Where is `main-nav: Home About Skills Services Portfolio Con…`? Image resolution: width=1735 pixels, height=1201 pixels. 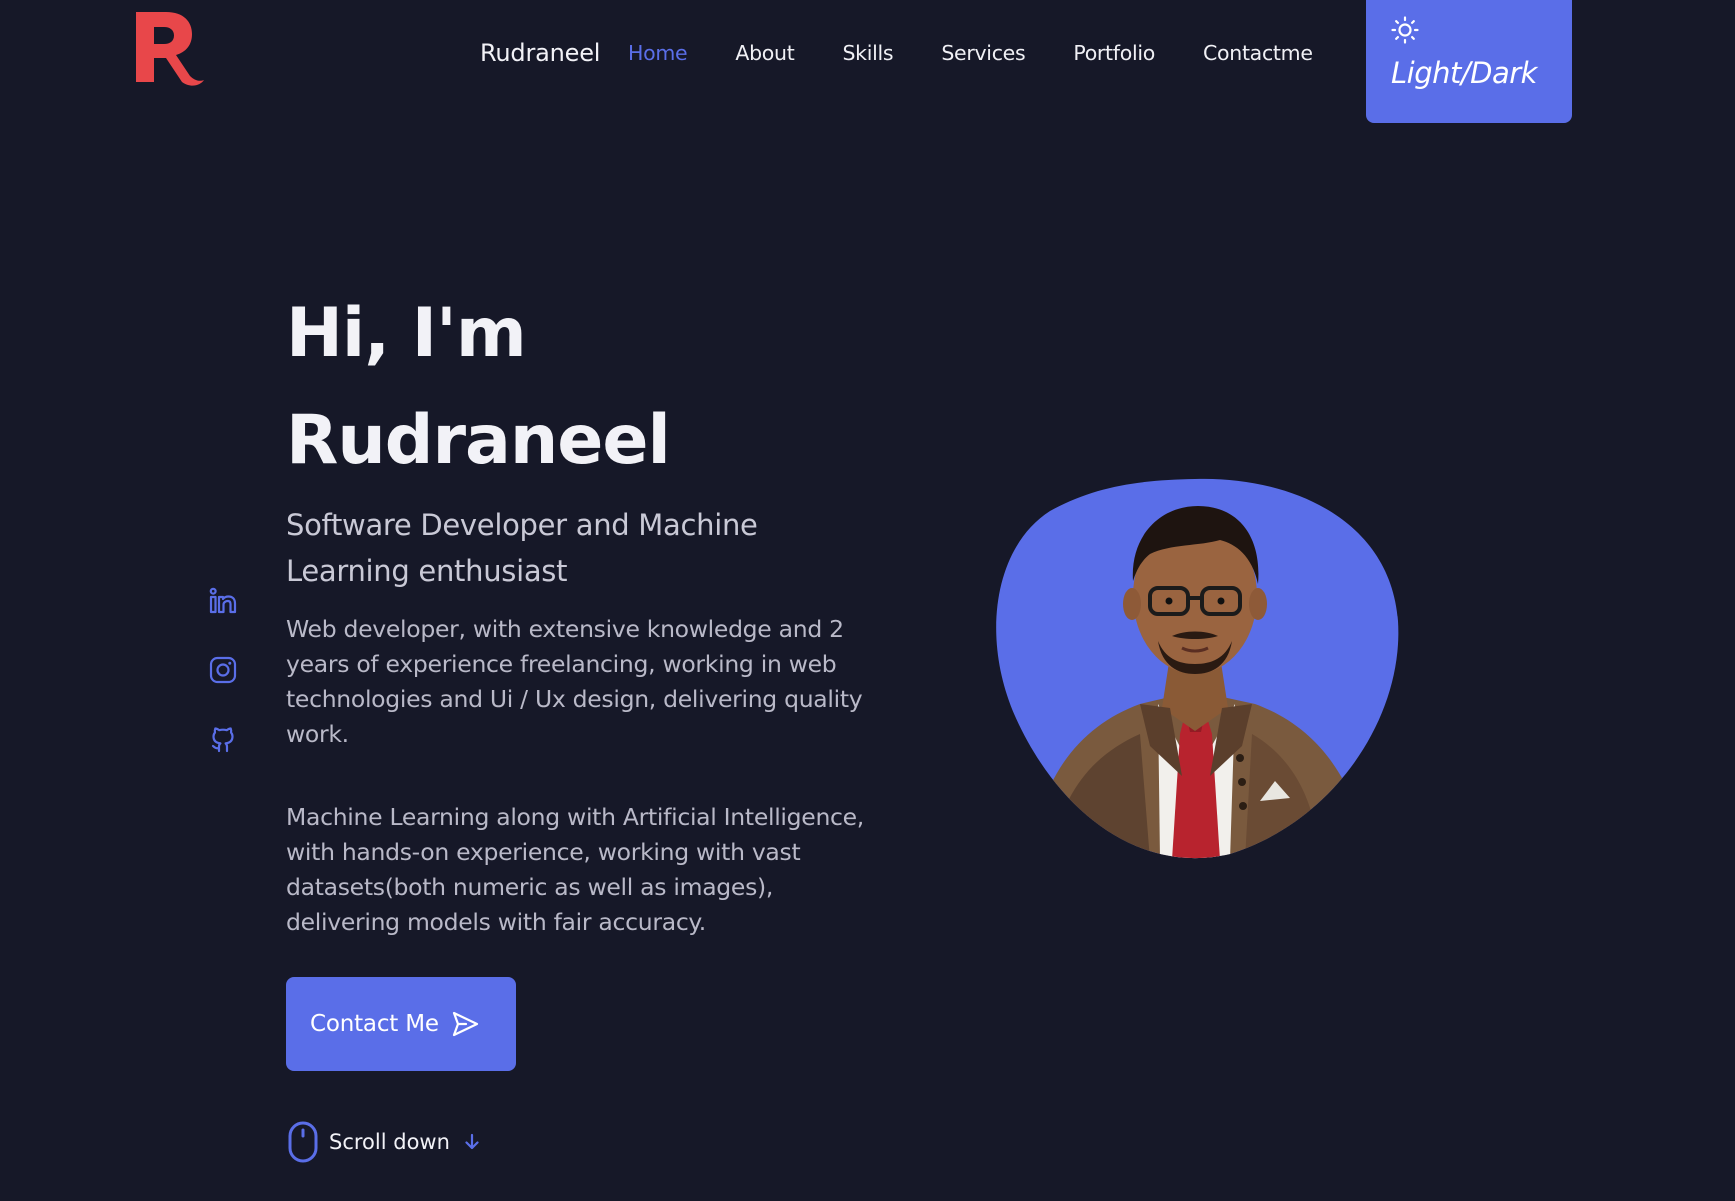 main-nav: Home About Skills Services Portfolio Con… is located at coordinates (994, 53).